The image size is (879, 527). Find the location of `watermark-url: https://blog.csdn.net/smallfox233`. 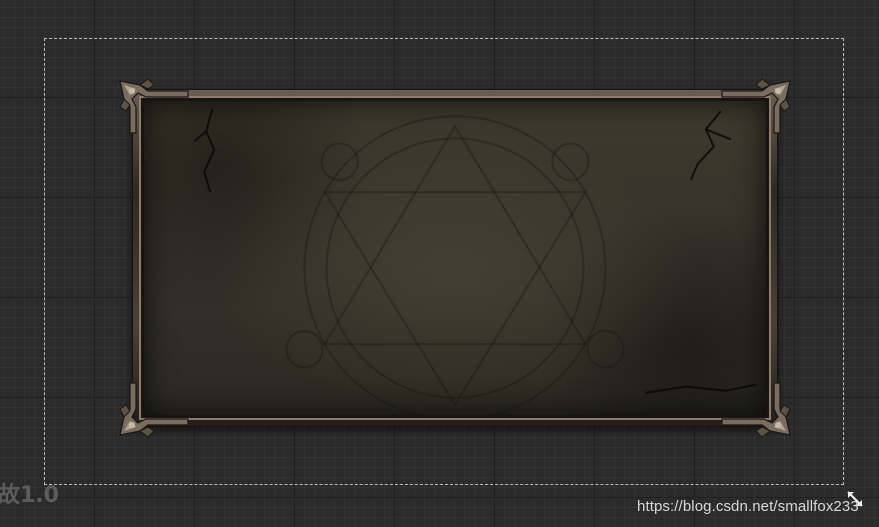

watermark-url: https://blog.csdn.net/smallfox233 is located at coordinates (748, 506).